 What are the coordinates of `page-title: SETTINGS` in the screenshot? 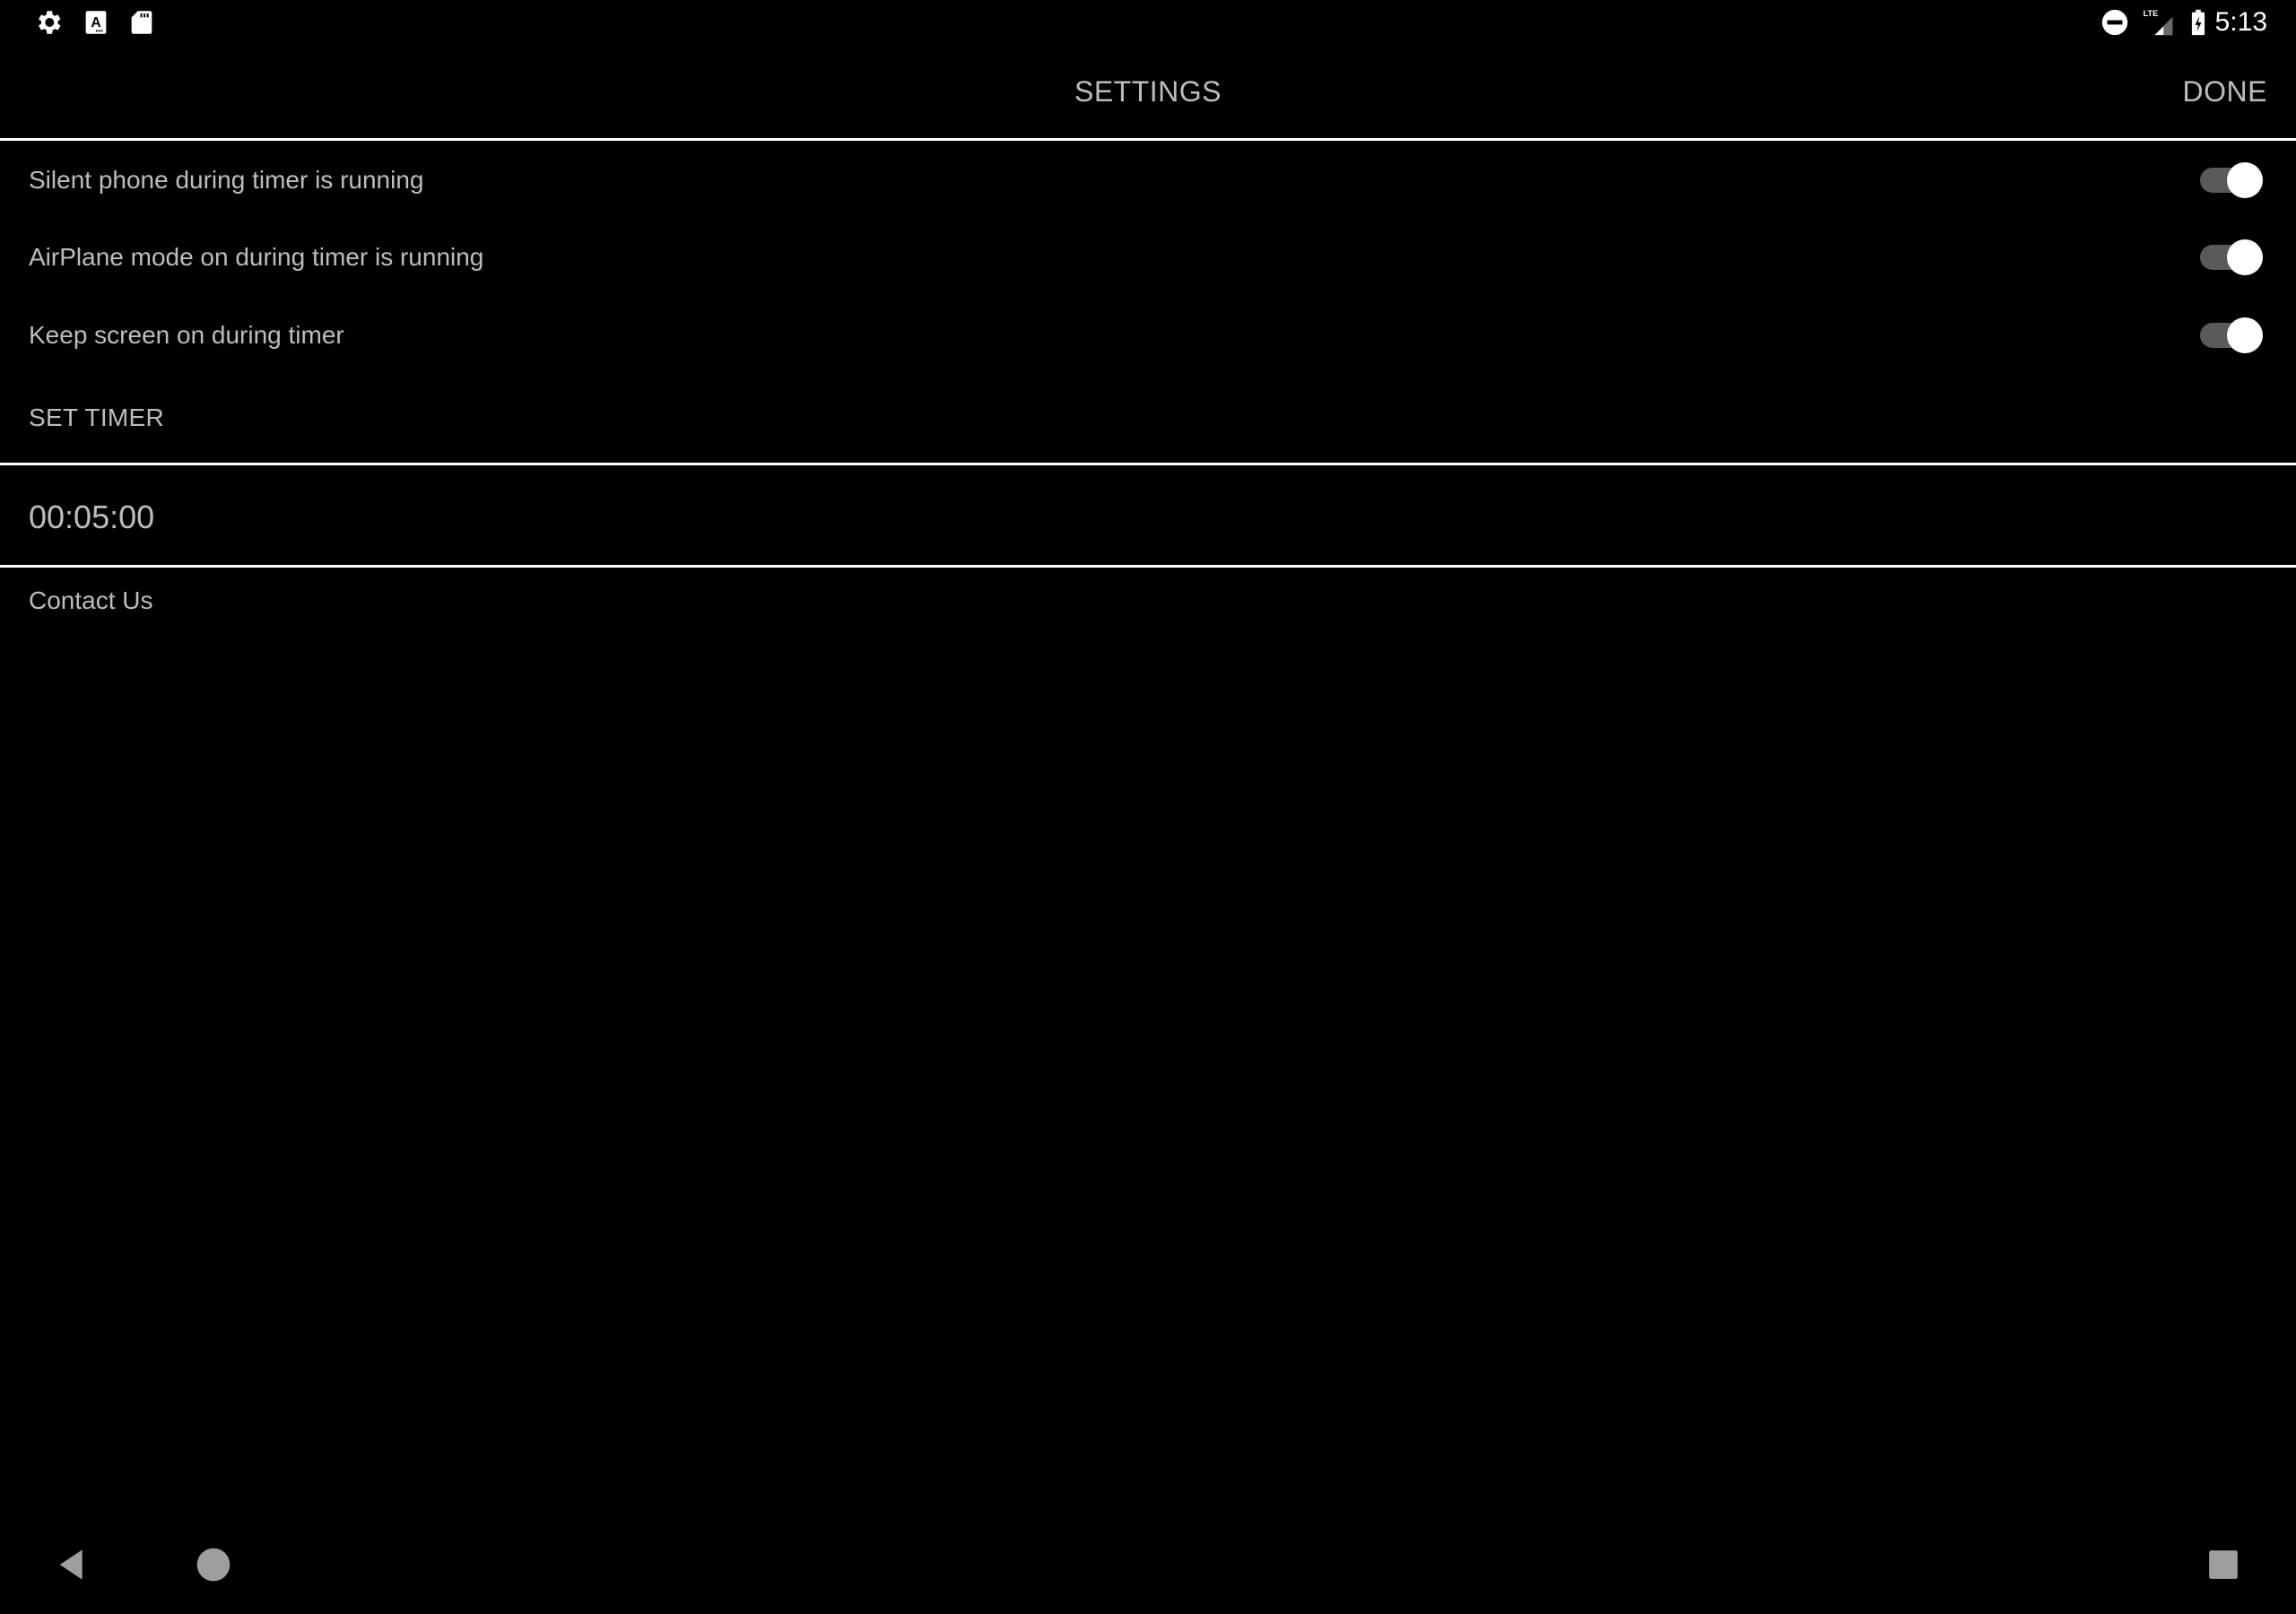 It's located at (1148, 91).